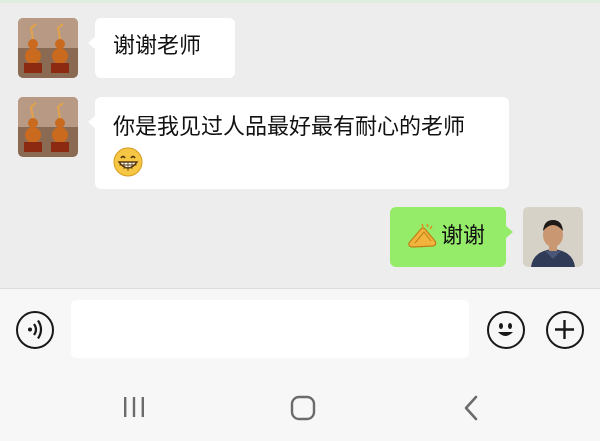 This screenshot has height=441, width=600. What do you see at coordinates (134, 409) in the screenshot?
I see `recent-apps-icon` at bounding box center [134, 409].